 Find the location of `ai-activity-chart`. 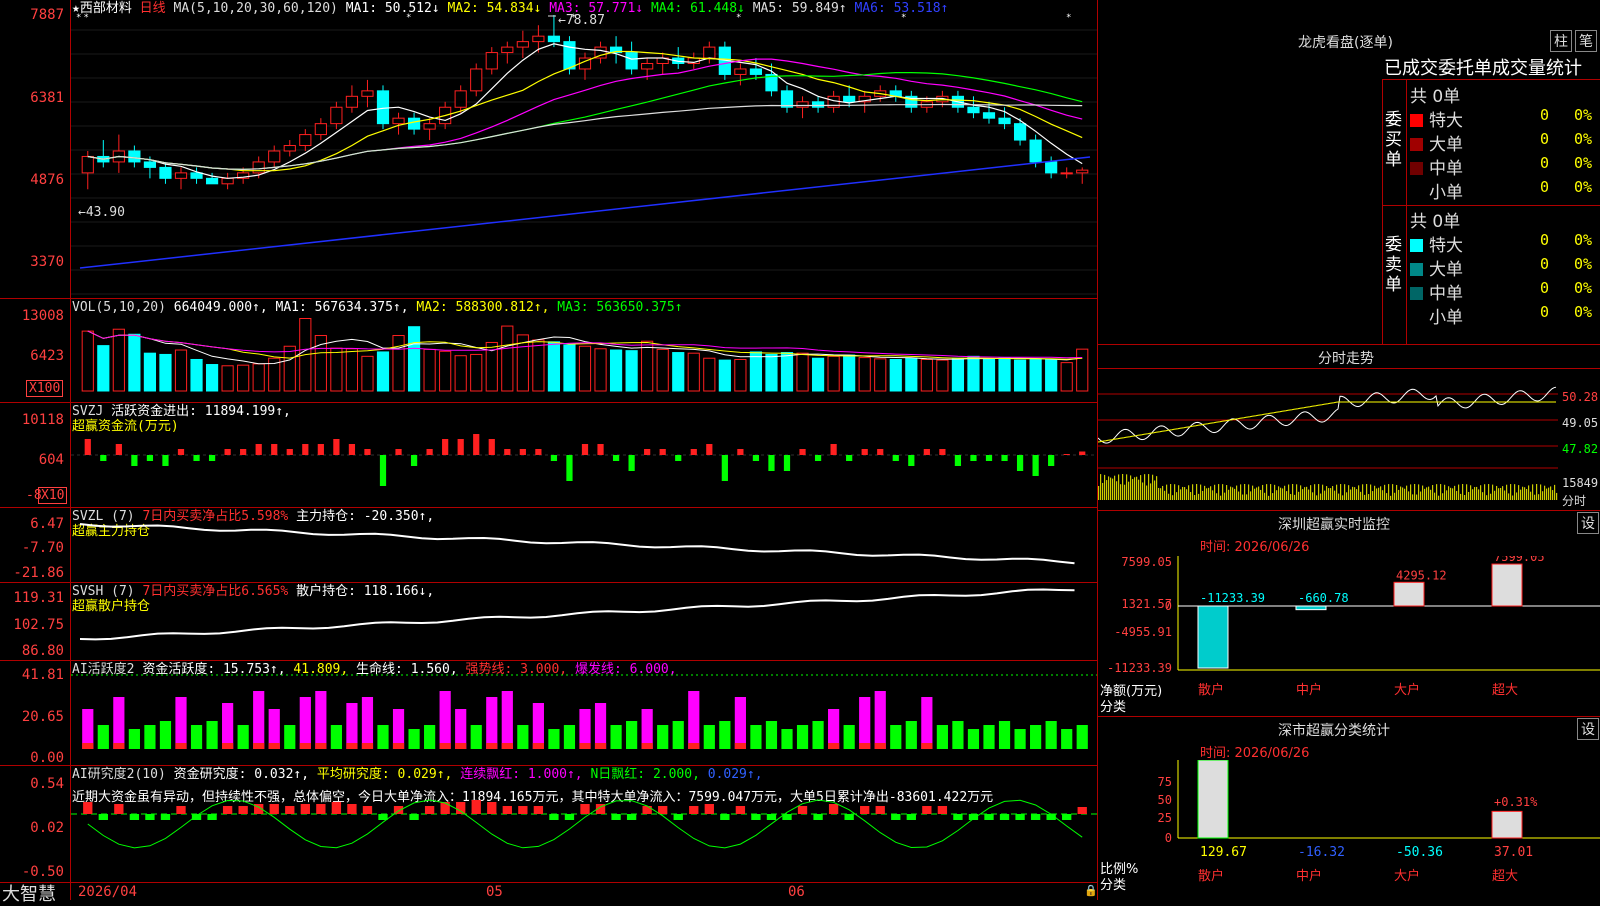

ai-activity-chart is located at coordinates (549, 713).